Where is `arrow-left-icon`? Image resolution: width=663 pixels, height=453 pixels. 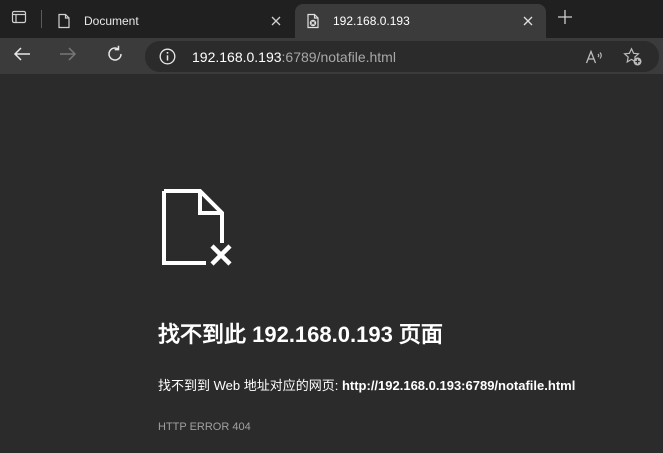
arrow-left-icon is located at coordinates (22, 56).